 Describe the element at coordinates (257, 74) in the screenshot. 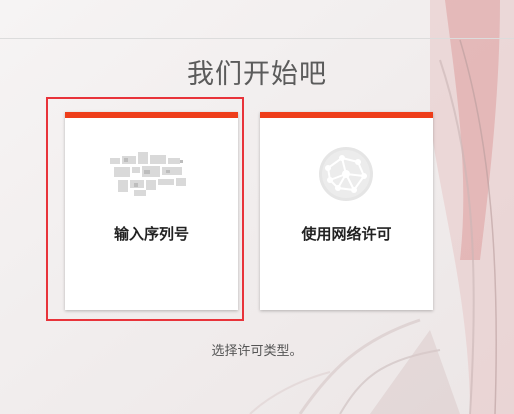

I see `page-title: 我们开始吧` at that location.